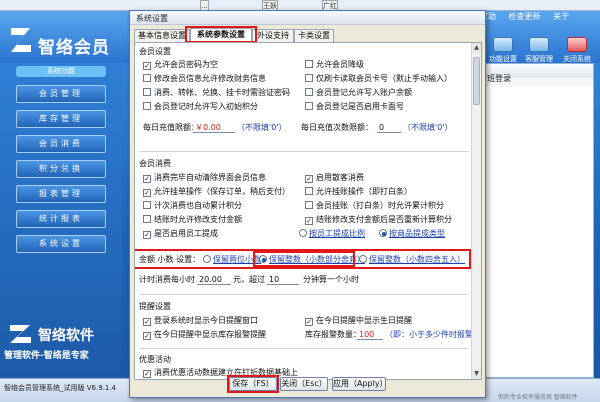 The image size is (600, 402). What do you see at coordinates (226, 372) in the screenshot?
I see `checkbox-label: 消费优惠活动数据建立在打折数据基础上` at bounding box center [226, 372].